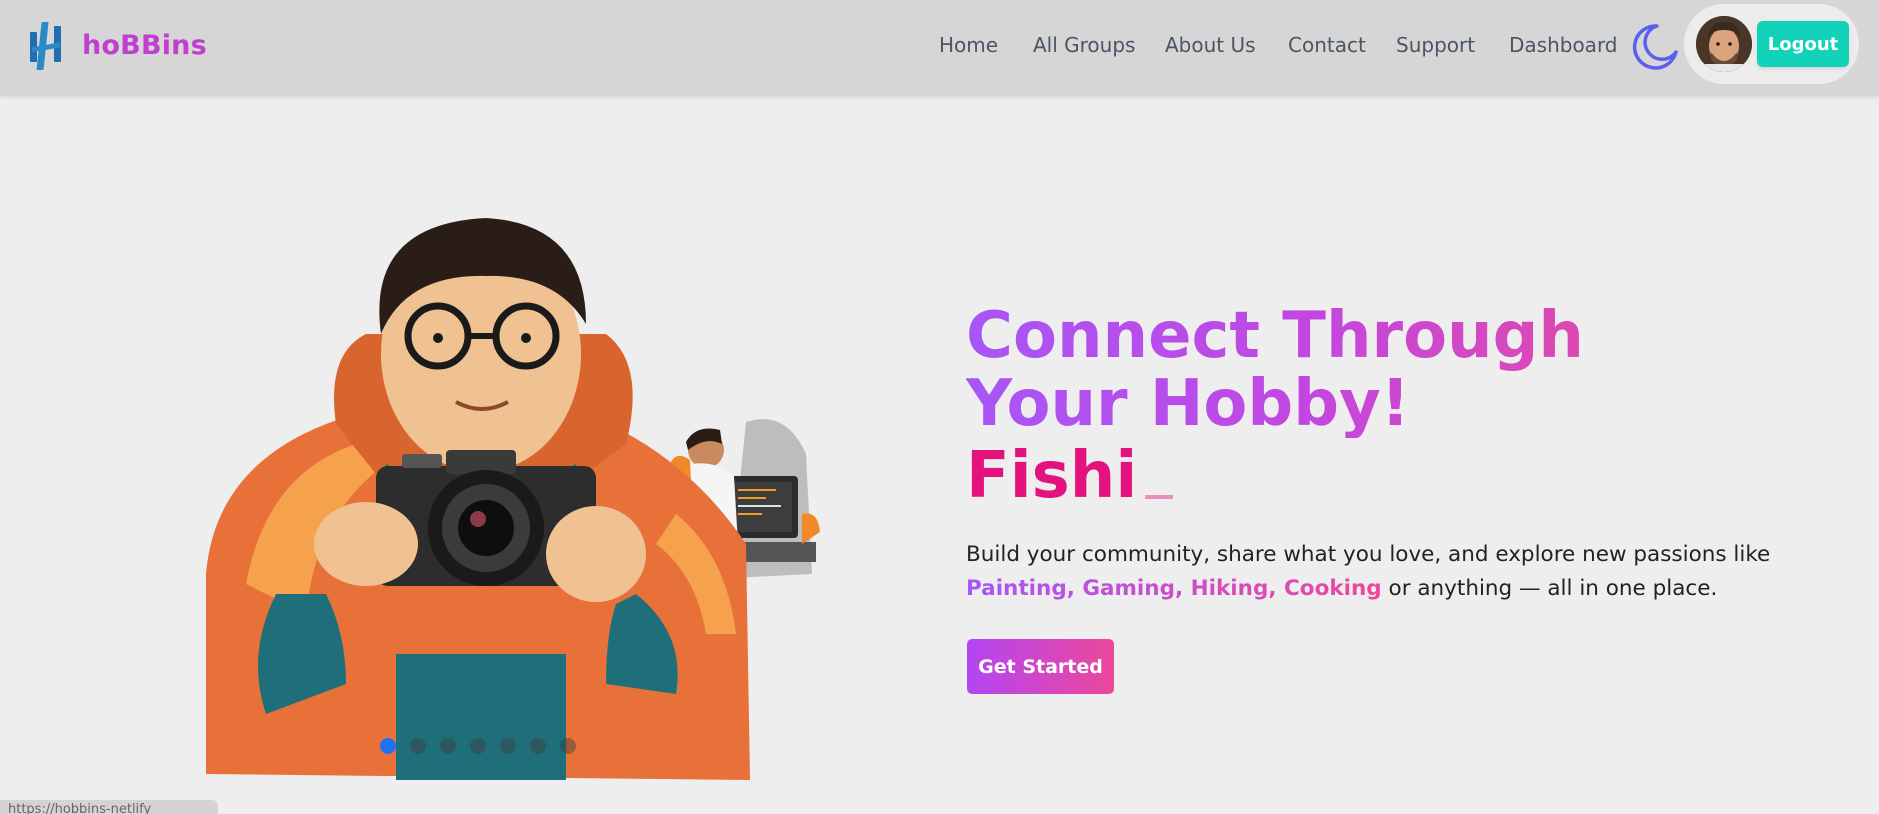 Image resolution: width=1879 pixels, height=814 pixels. What do you see at coordinates (1327, 45) in the screenshot?
I see `nav-link-contact: Contact` at bounding box center [1327, 45].